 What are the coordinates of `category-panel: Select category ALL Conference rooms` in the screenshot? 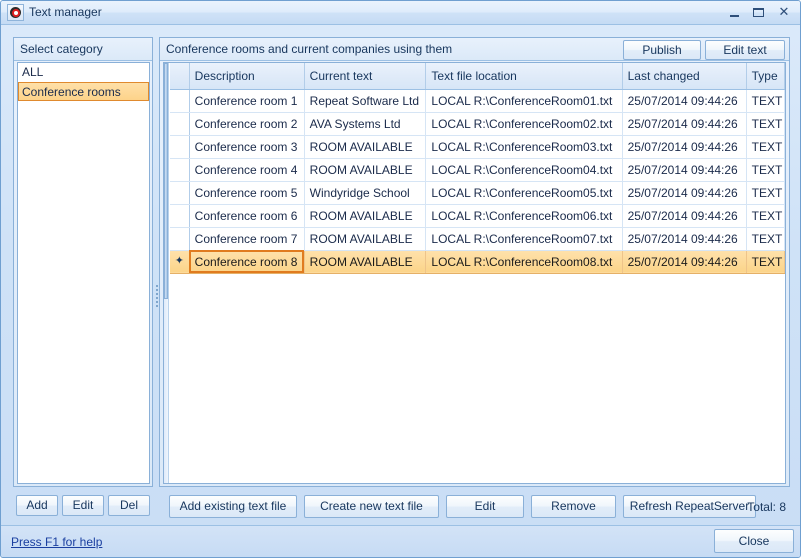 It's located at (83, 262).